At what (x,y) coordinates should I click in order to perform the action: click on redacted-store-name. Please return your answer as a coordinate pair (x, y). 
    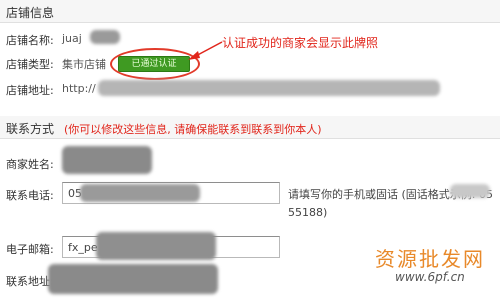
    Looking at the image, I should click on (105, 37).